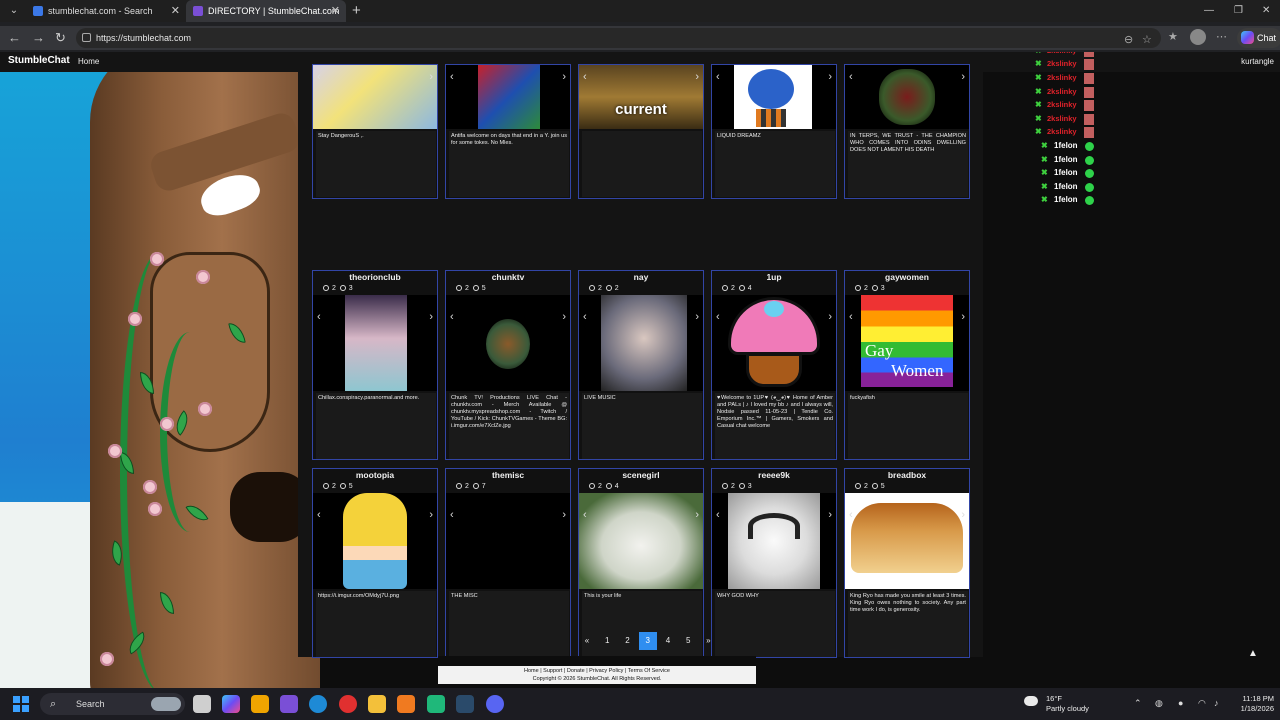 This screenshot has width=1280, height=720. I want to click on tab-search: stumblechat.com - Search ✕, so click(106, 11).